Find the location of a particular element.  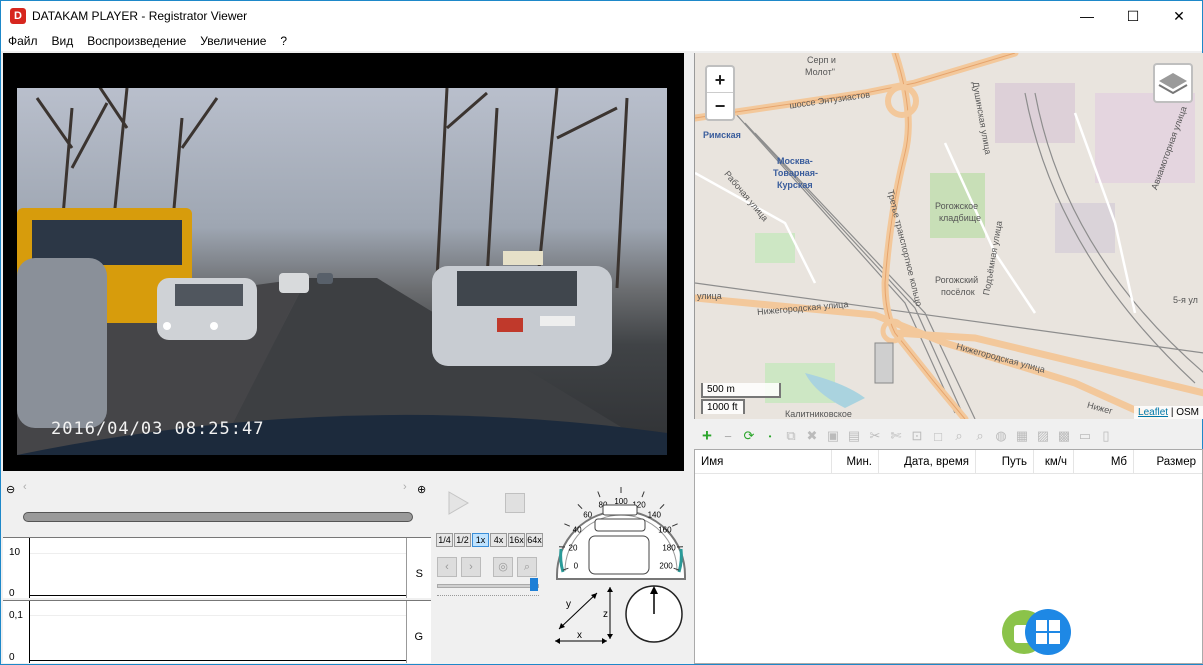

menu-zoom: Увеличение is located at coordinates (233, 41).